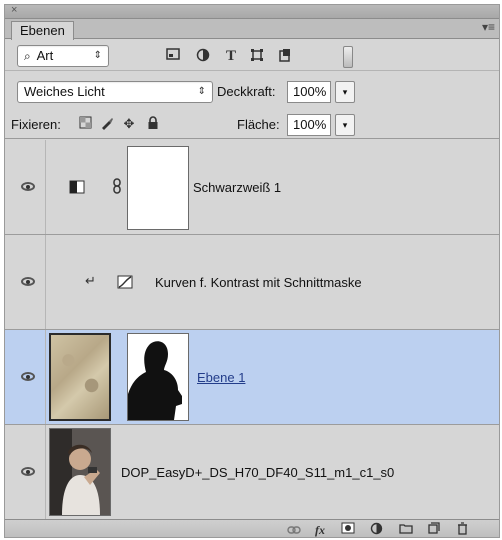  What do you see at coordinates (64, 91) in the screenshot?
I see `blend-mode-value: Weiches Licht` at bounding box center [64, 91].